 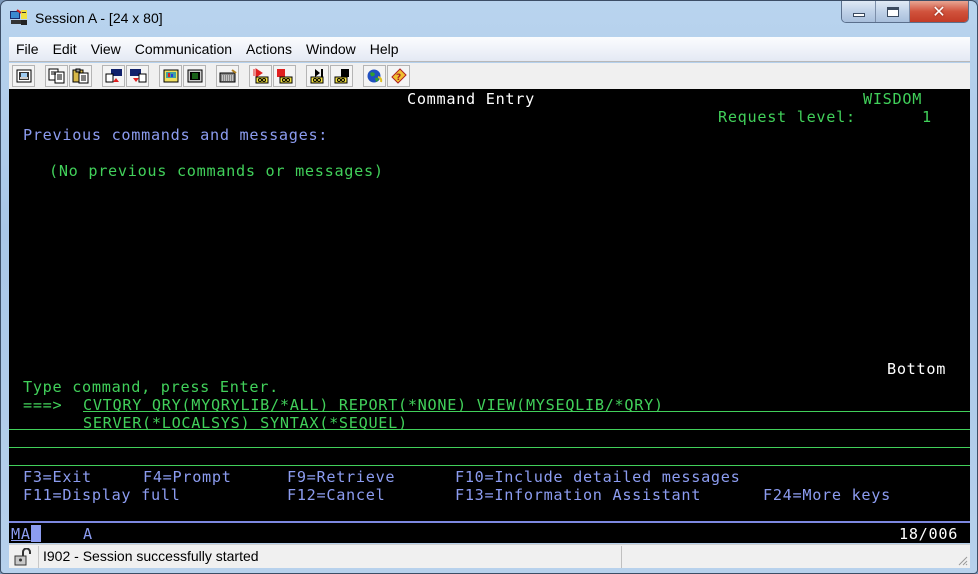 I want to click on pause-macro-icon, so click(x=341, y=76).